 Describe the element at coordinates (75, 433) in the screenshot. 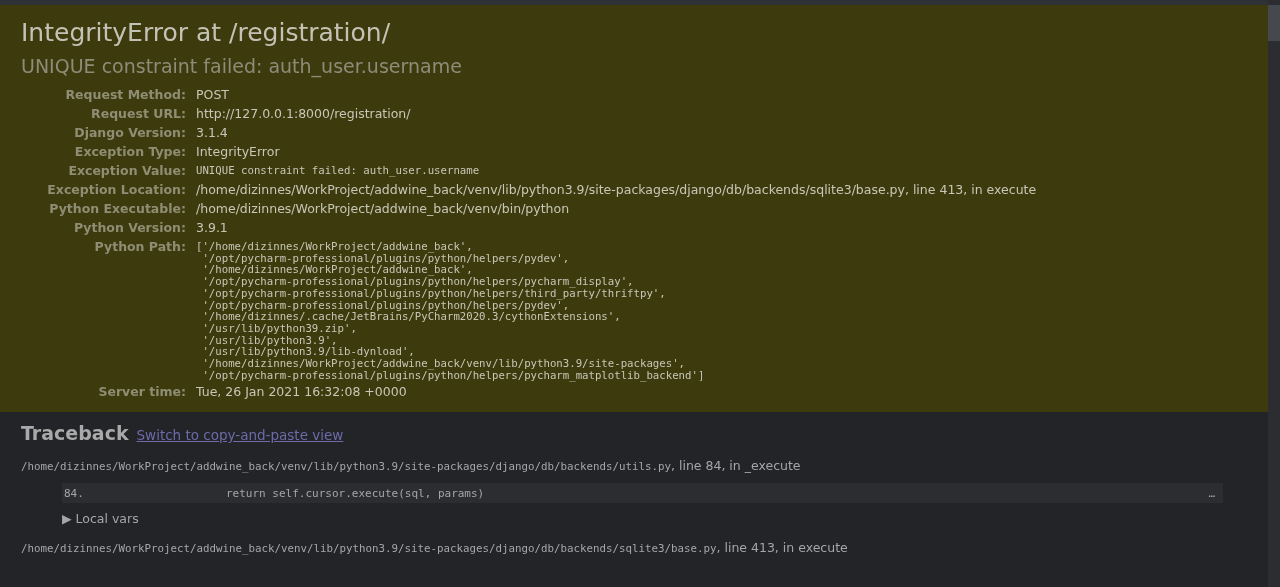

I see `traceback-heading: Traceback` at that location.